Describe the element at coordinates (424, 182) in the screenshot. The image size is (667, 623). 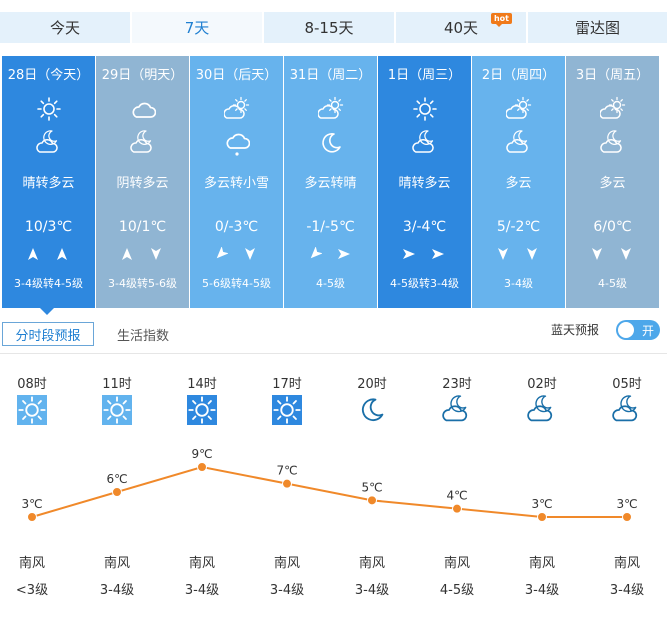
I see `day-column: 1日（周三） 晴转多云 3/-4℃ 4-5级转3-4级` at that location.